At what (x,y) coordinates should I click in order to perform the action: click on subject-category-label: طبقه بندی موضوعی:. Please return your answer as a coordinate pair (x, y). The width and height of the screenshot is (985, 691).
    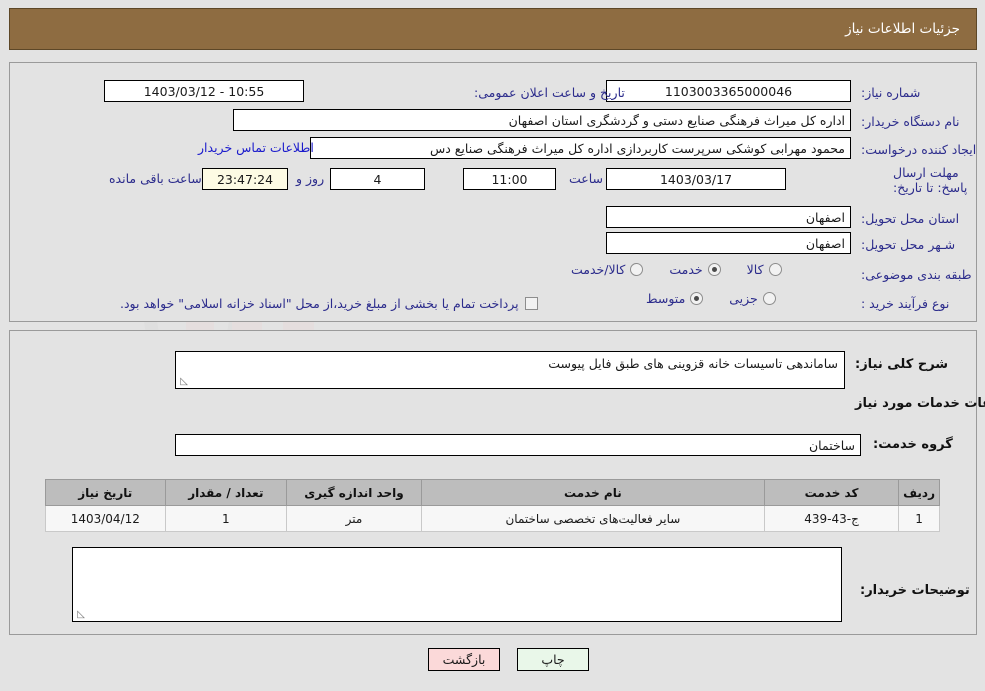
    Looking at the image, I should click on (916, 274).